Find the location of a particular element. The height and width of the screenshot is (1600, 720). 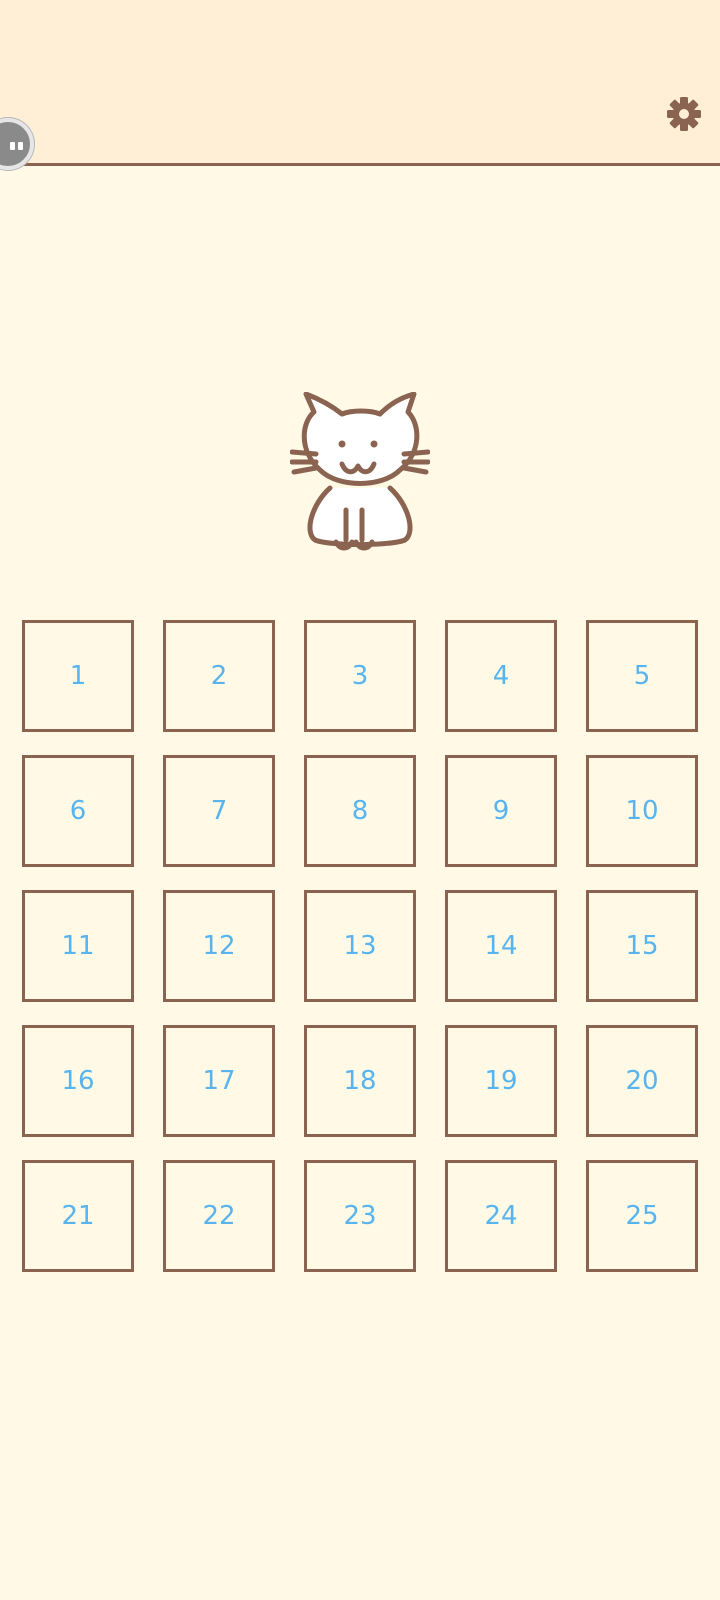

level-button-22: 22 is located at coordinates (219, 1216).